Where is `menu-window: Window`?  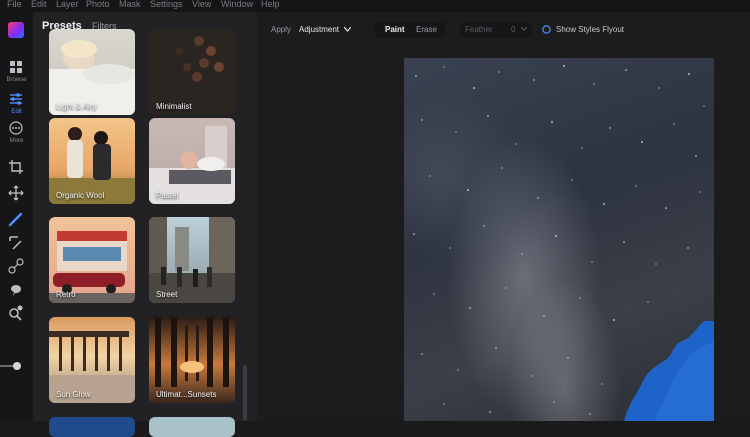
menu-window: Window is located at coordinates (237, 4).